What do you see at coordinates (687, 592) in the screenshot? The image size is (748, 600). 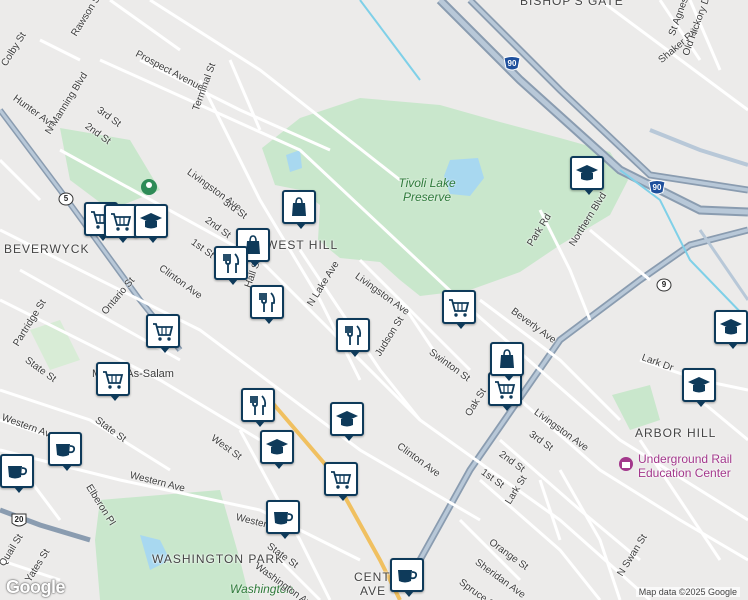 I see `map-attribution: Map data ©2025 Google` at bounding box center [687, 592].